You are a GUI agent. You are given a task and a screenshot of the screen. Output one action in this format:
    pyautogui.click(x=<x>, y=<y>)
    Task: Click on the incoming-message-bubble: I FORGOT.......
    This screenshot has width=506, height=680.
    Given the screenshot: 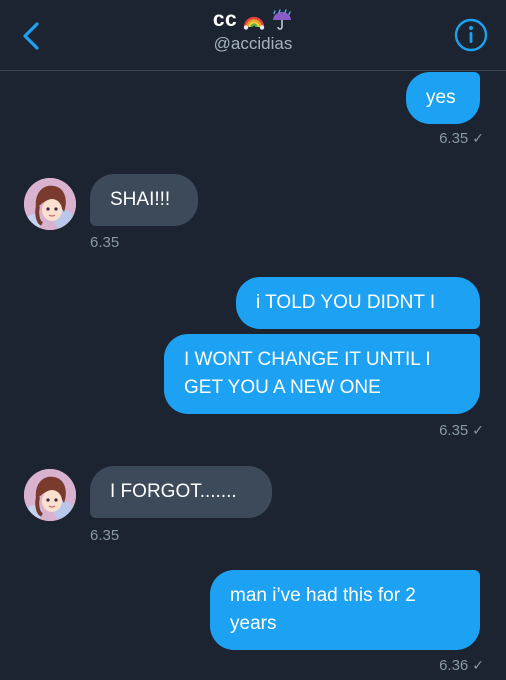 What is the action you would take?
    pyautogui.click(x=181, y=492)
    